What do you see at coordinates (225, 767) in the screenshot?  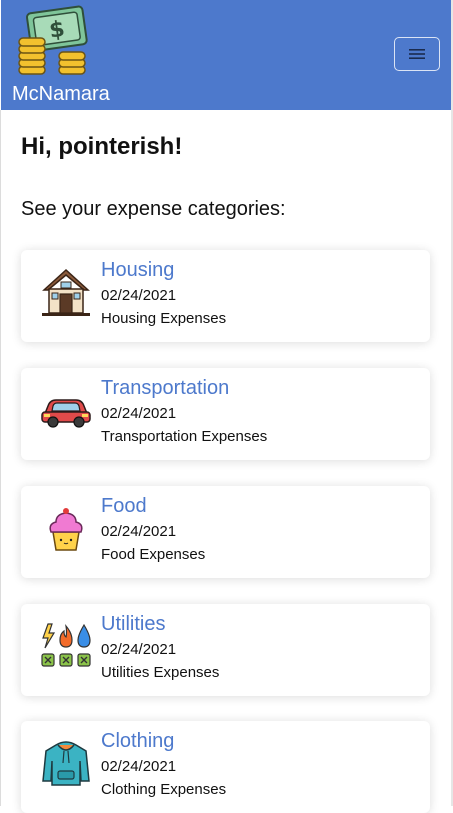 I see `category-card-clothing: Clothing 02/24/2021 Clothing Expenses` at bounding box center [225, 767].